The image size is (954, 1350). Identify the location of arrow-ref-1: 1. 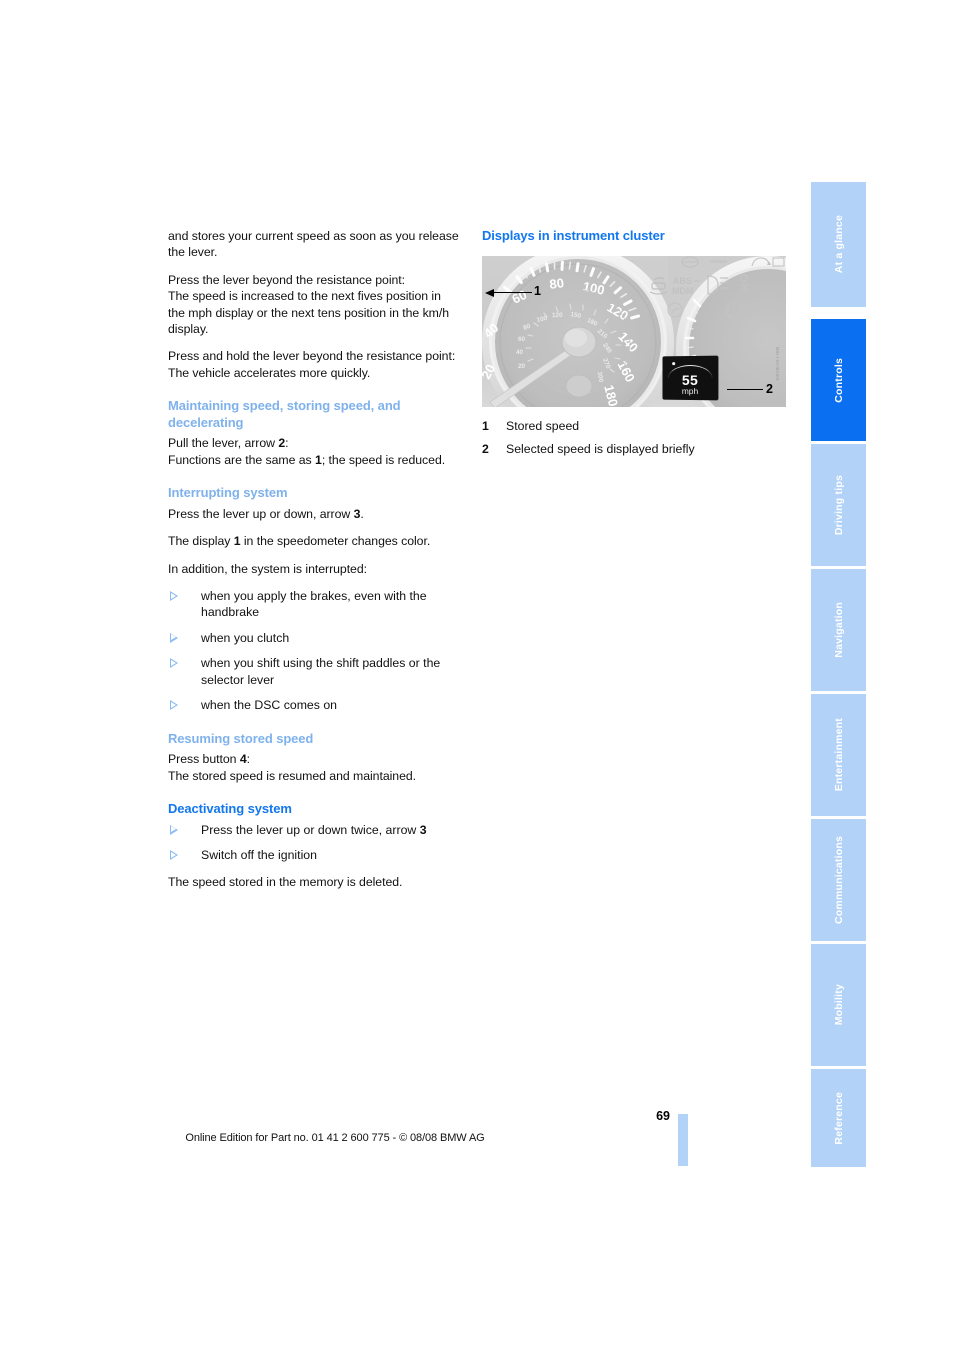
(318, 459).